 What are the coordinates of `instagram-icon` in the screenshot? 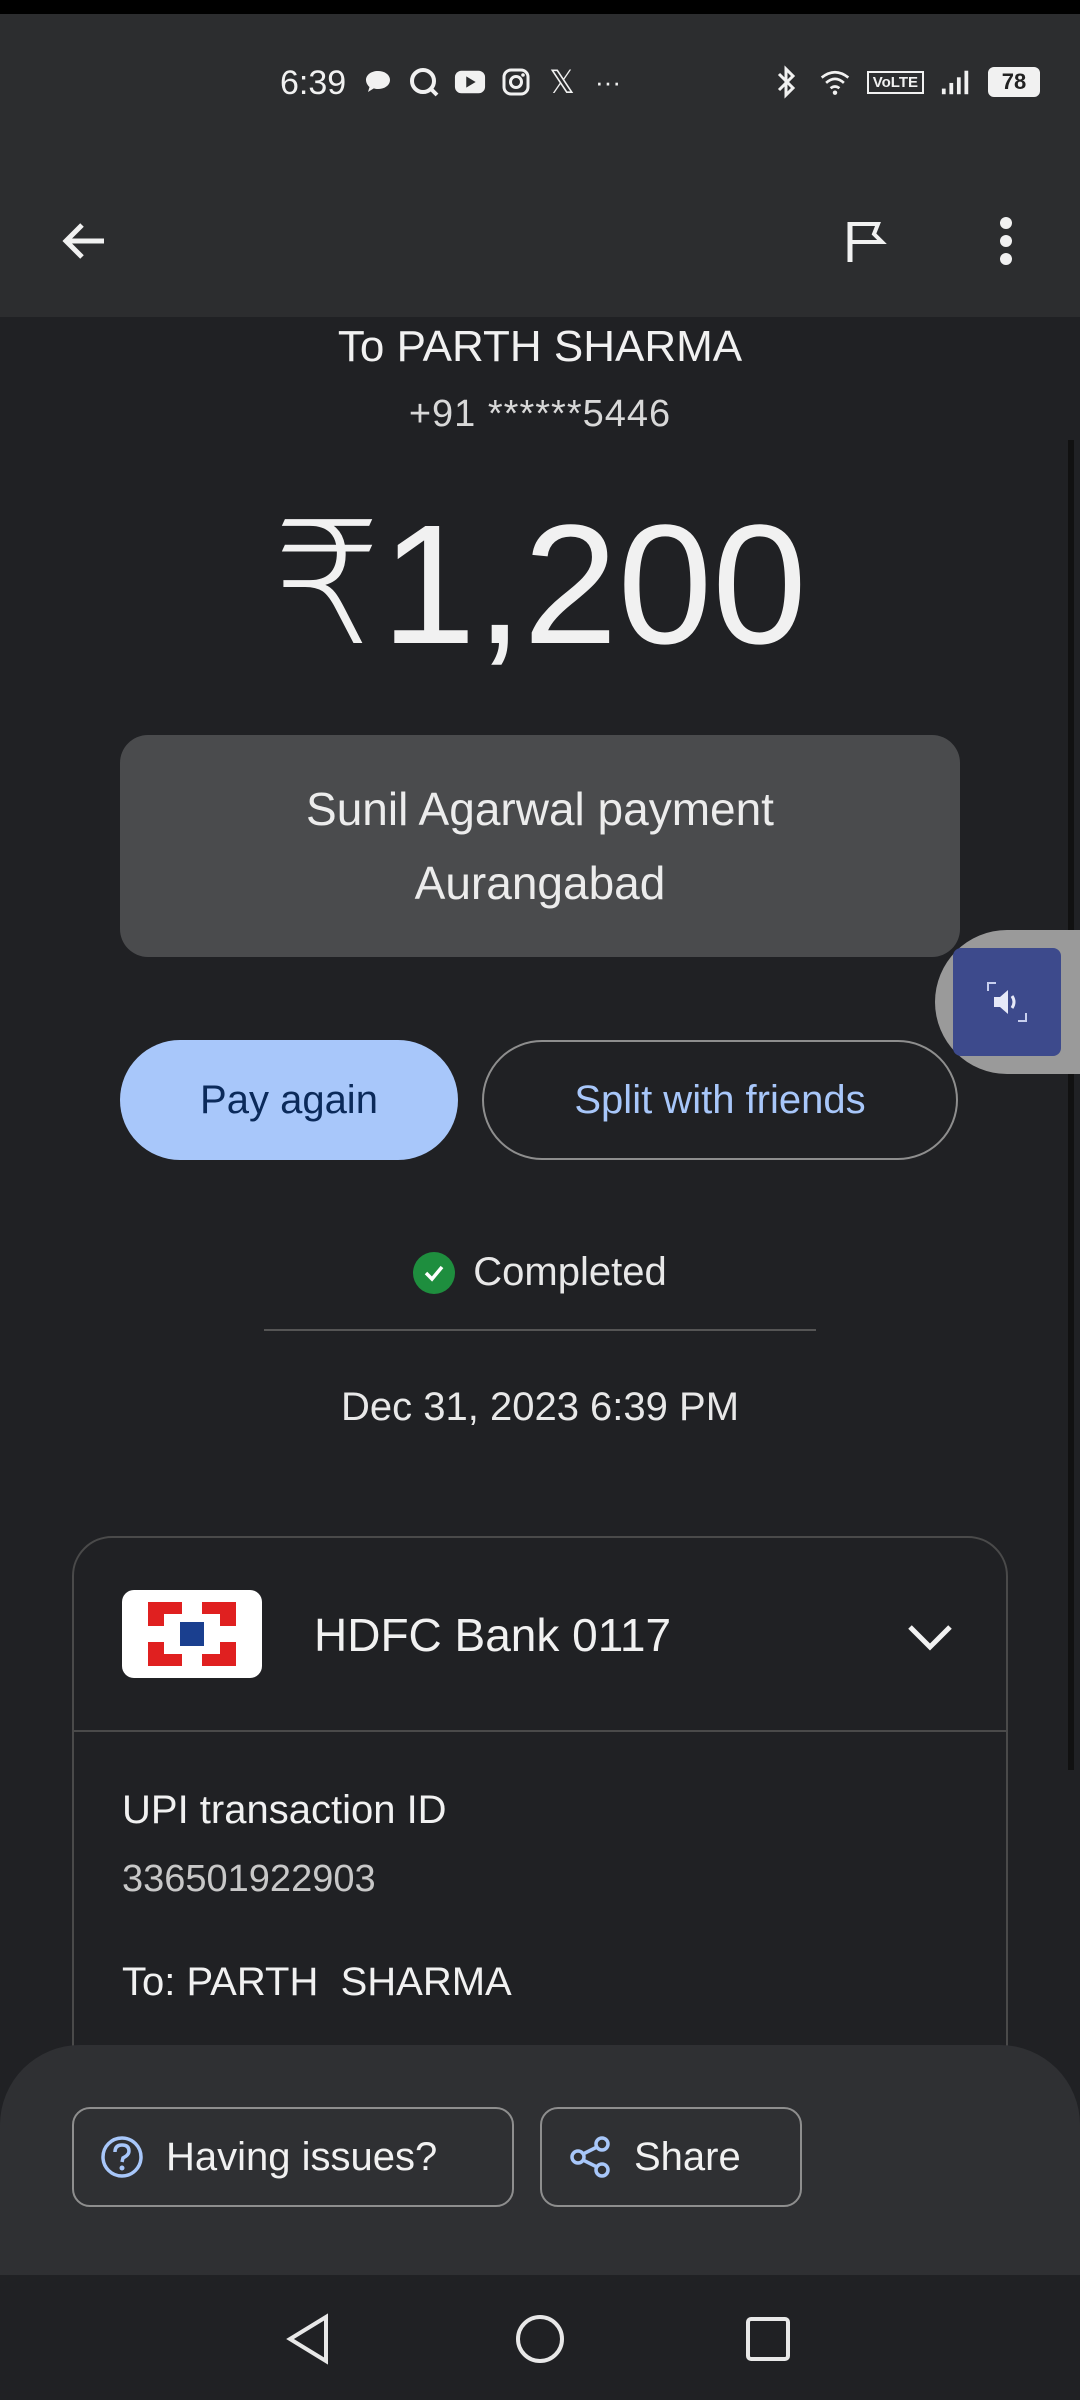 It's located at (516, 82).